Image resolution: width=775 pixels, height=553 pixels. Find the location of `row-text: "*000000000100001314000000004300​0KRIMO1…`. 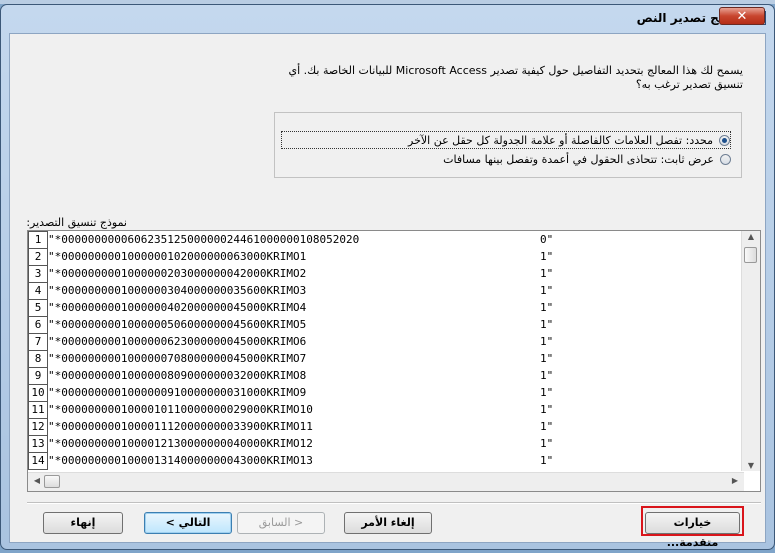

row-text: "*000000000100001314000000004300​0KRIMO1… is located at coordinates (180, 460).